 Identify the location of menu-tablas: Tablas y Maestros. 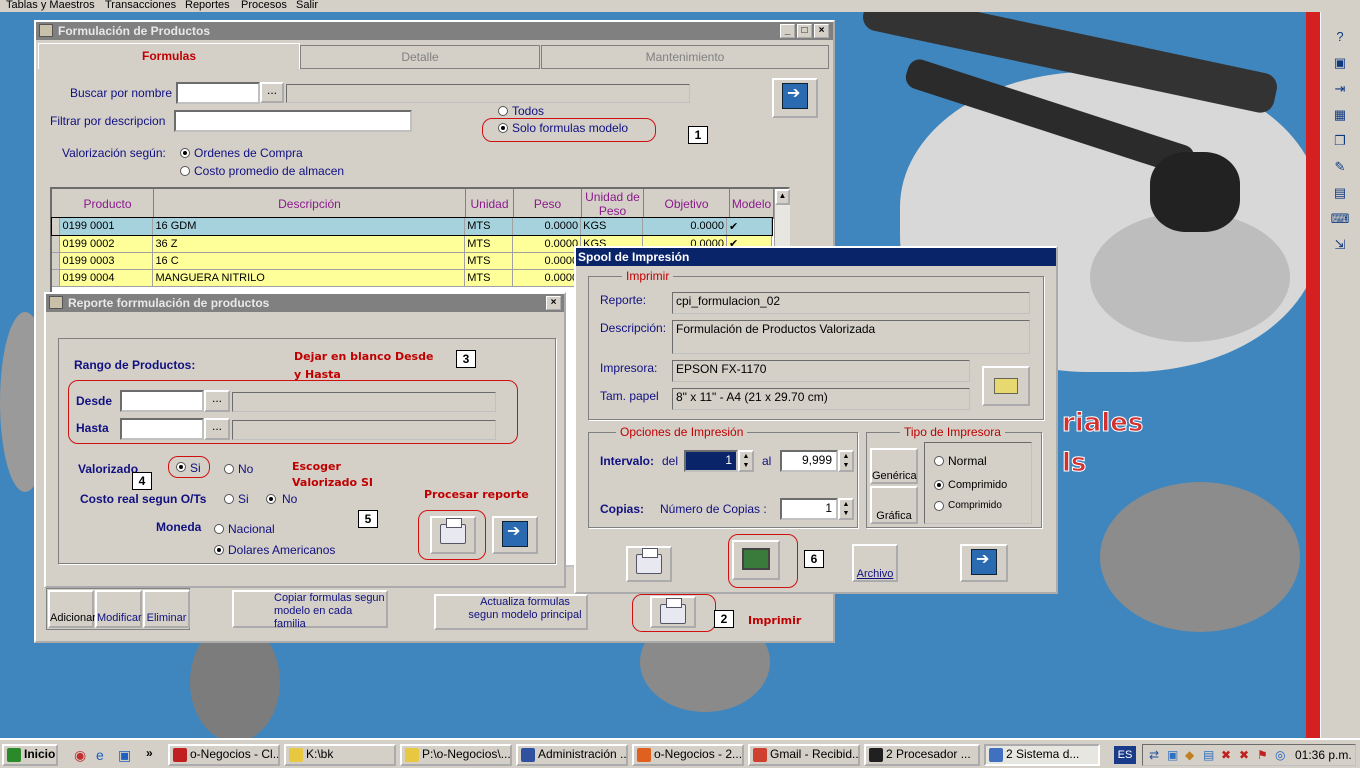
(50, 5).